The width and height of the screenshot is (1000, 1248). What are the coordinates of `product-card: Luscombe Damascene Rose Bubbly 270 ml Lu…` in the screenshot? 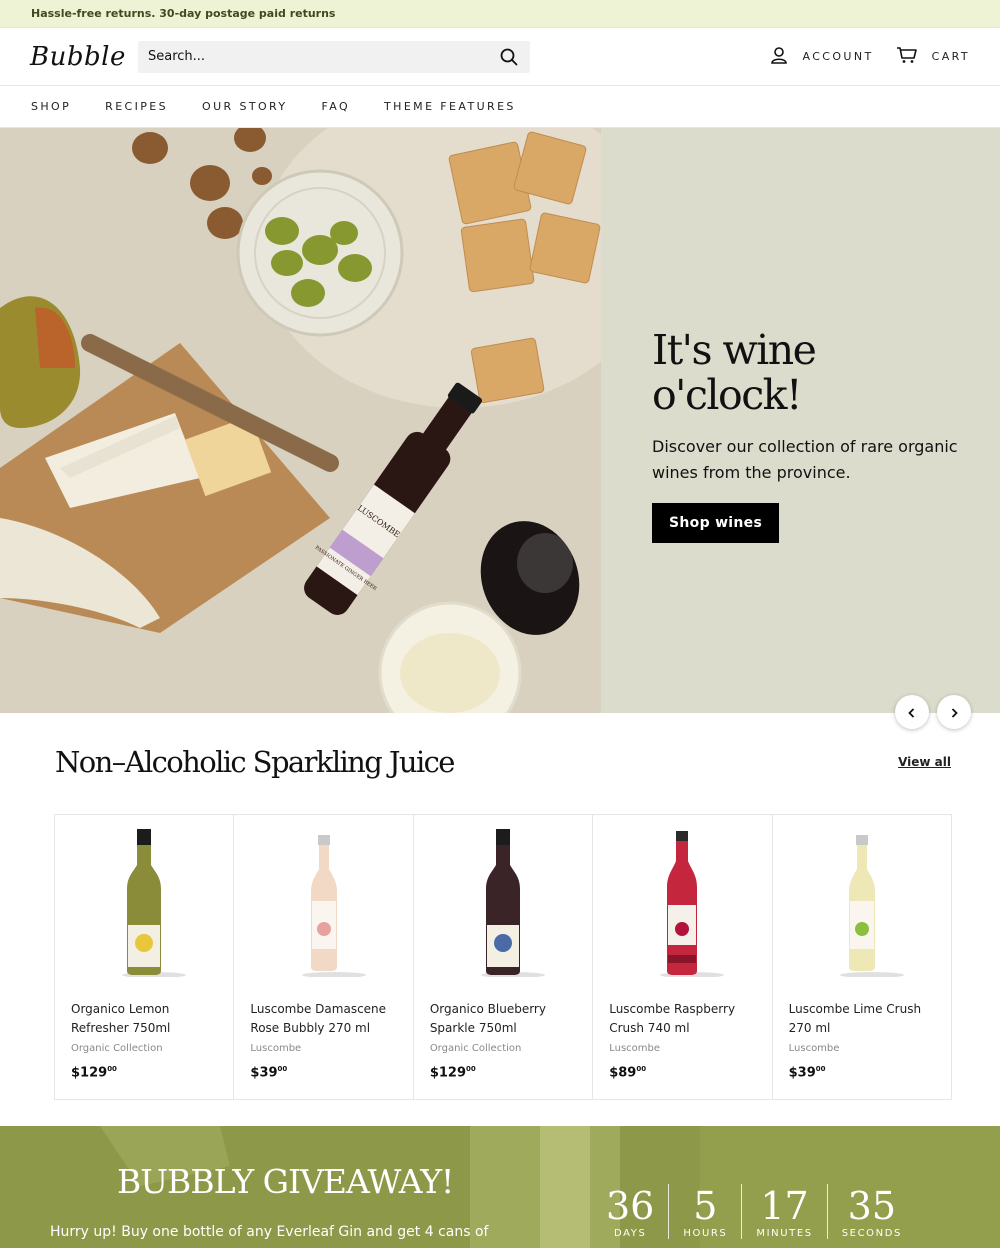 It's located at (324, 957).